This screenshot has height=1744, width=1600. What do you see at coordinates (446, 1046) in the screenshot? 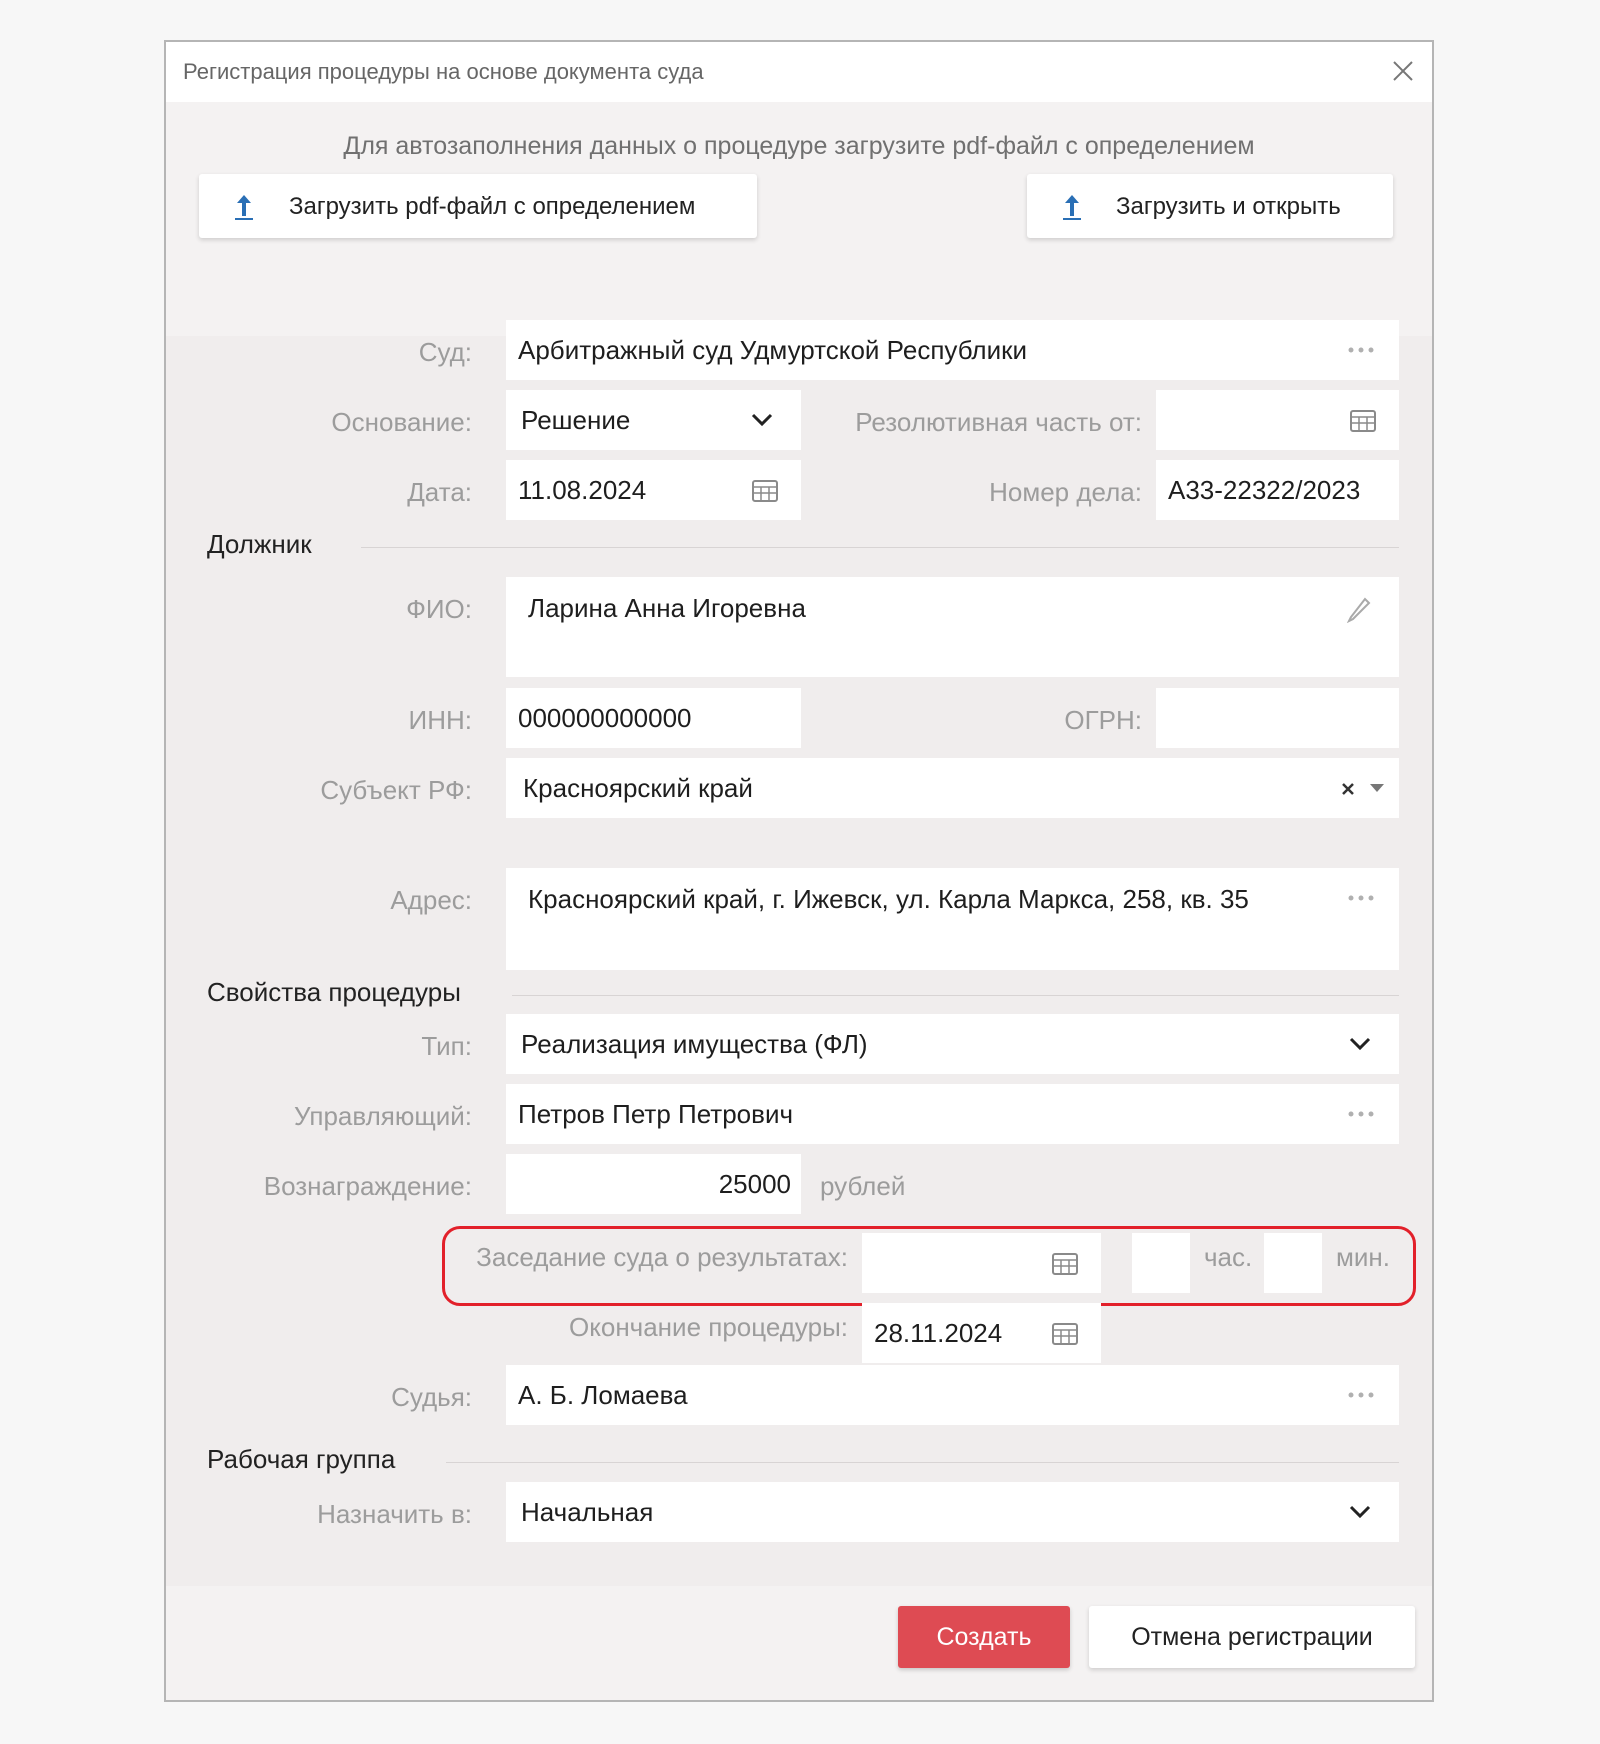
I see `type-label: Тип:` at bounding box center [446, 1046].